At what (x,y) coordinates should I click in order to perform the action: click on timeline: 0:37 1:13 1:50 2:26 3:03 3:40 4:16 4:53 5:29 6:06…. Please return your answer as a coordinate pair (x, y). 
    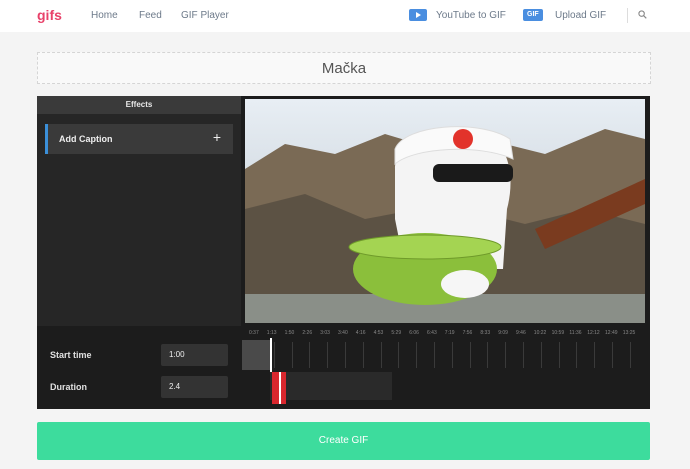
    Looking at the image, I should click on (446, 367).